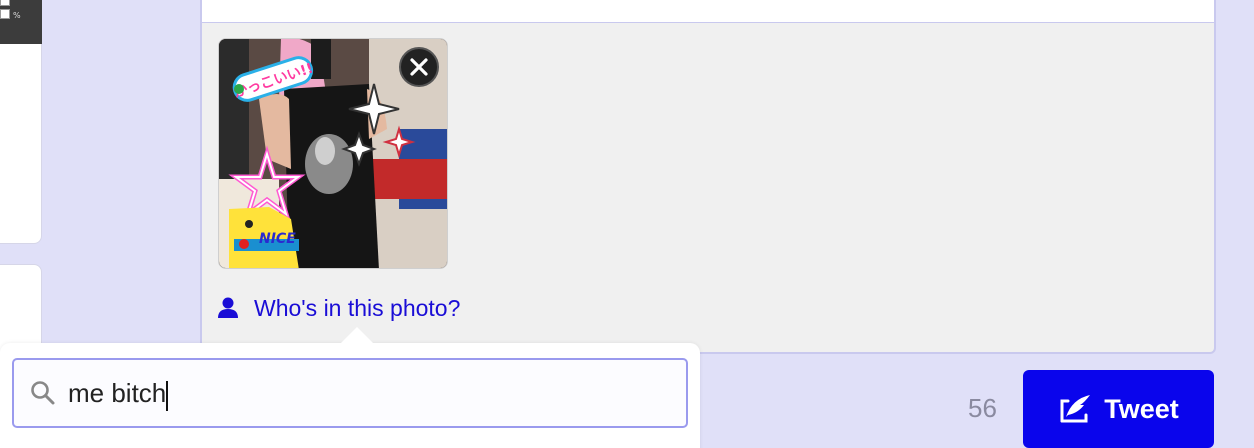 The height and width of the screenshot is (448, 1254). I want to click on tag-search-box, so click(350, 393).